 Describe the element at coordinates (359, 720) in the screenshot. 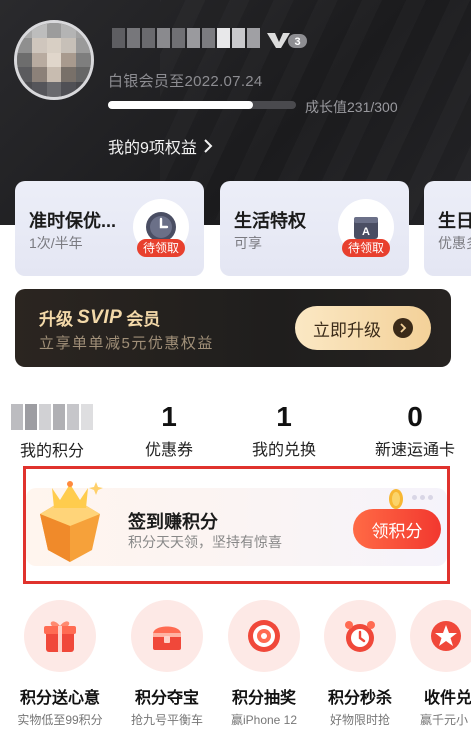

I see `menu-item-subtitle: 好物限时抢` at that location.